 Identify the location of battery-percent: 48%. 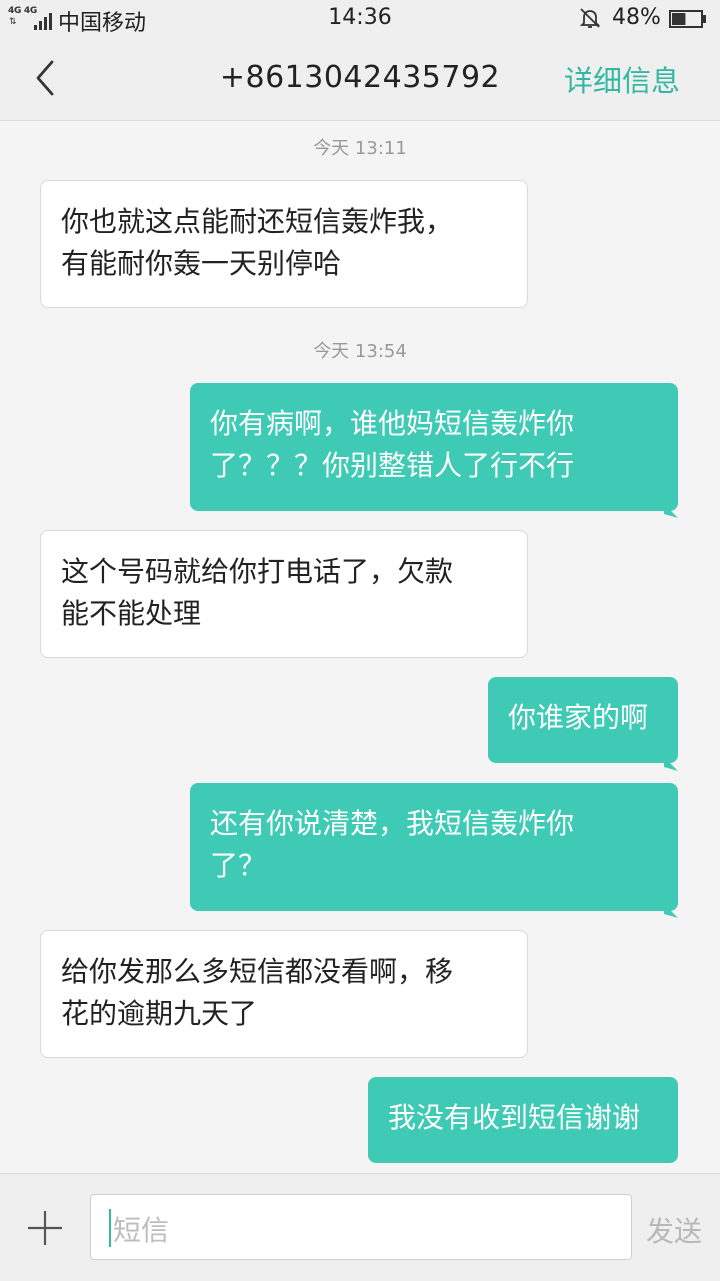
(636, 17).